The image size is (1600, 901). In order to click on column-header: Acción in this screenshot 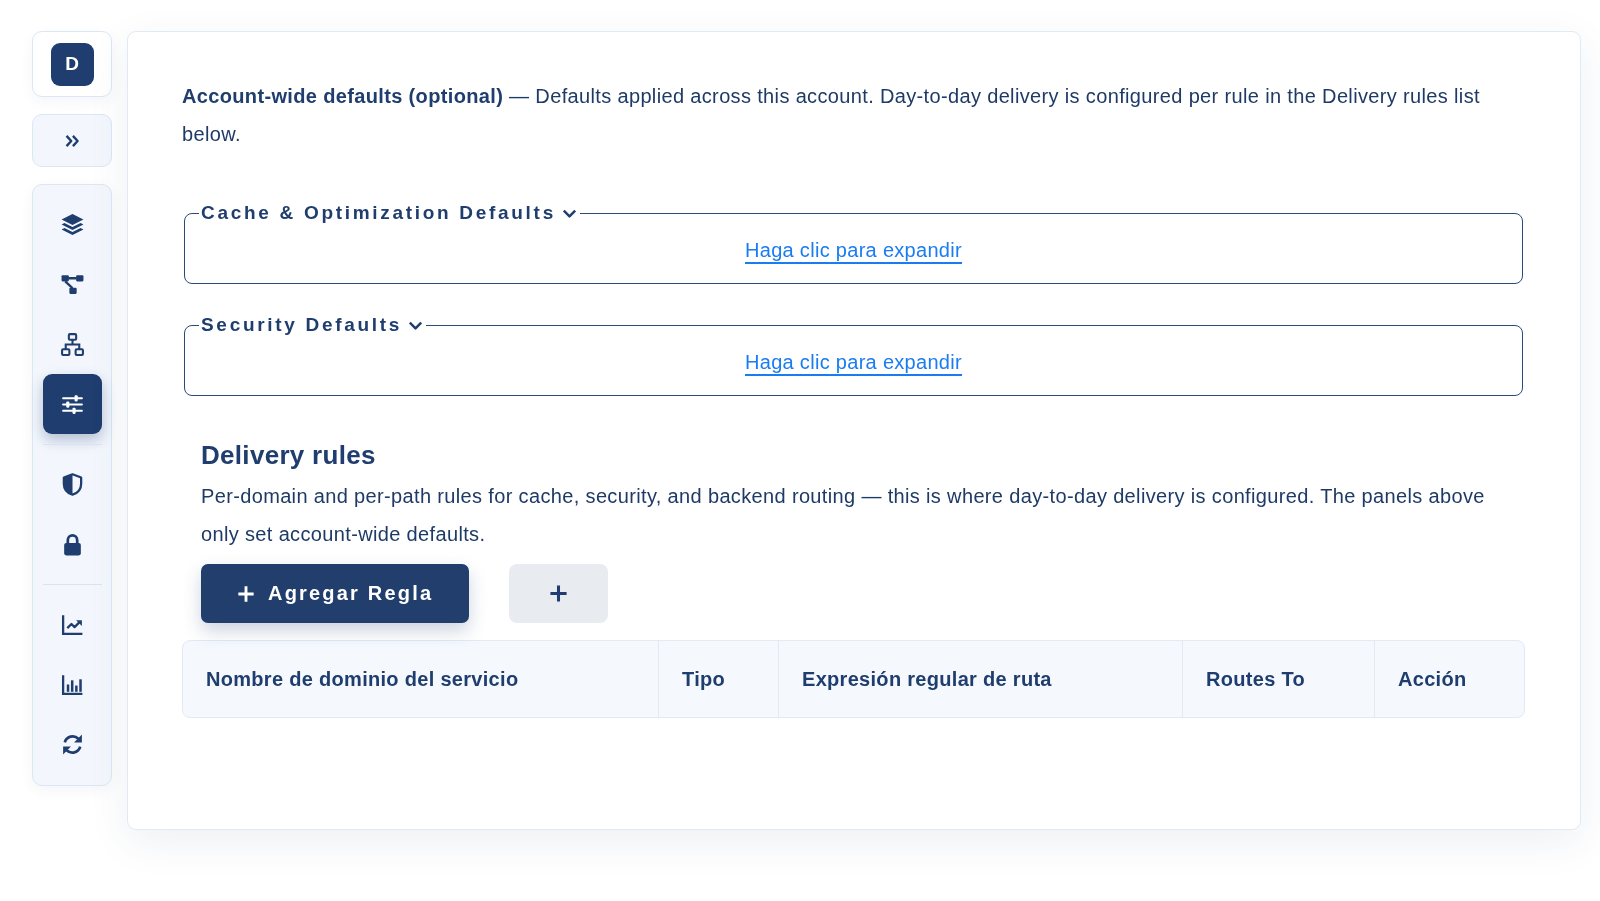, I will do `click(1432, 679)`.